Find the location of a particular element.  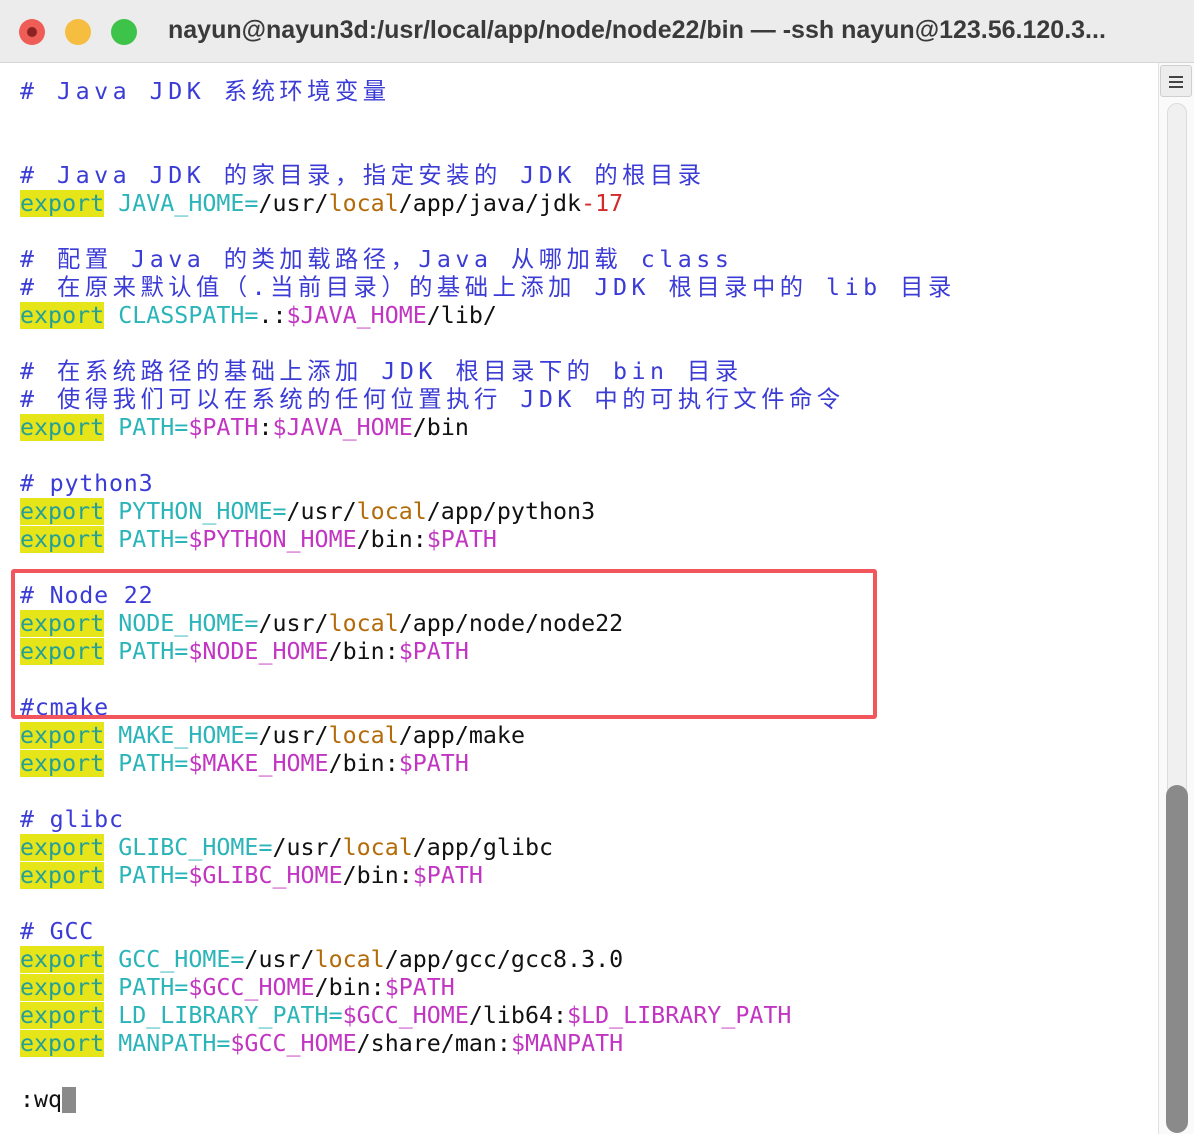

code-line: export CLASSPATH=.:$JAVA_HOME/lib/ is located at coordinates (488, 316).